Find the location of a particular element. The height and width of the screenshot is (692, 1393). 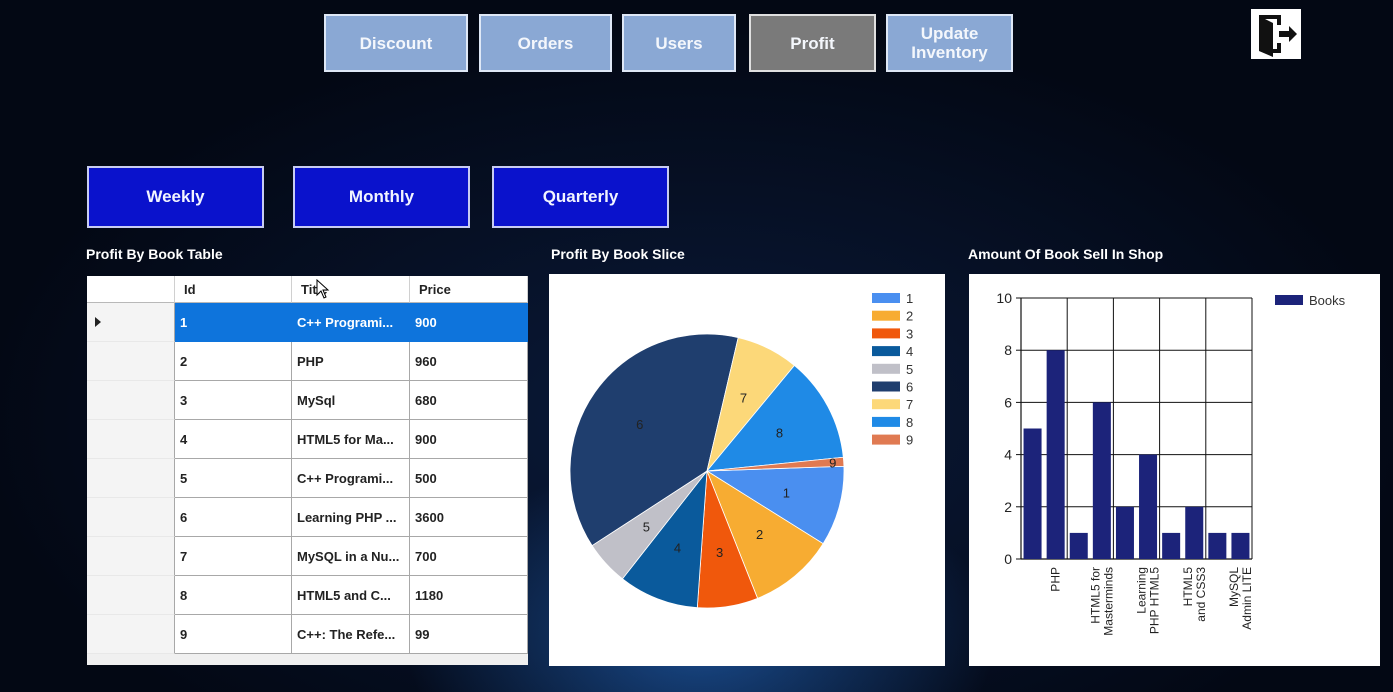

update-inventory-button: Update Inventory is located at coordinates (949, 43).